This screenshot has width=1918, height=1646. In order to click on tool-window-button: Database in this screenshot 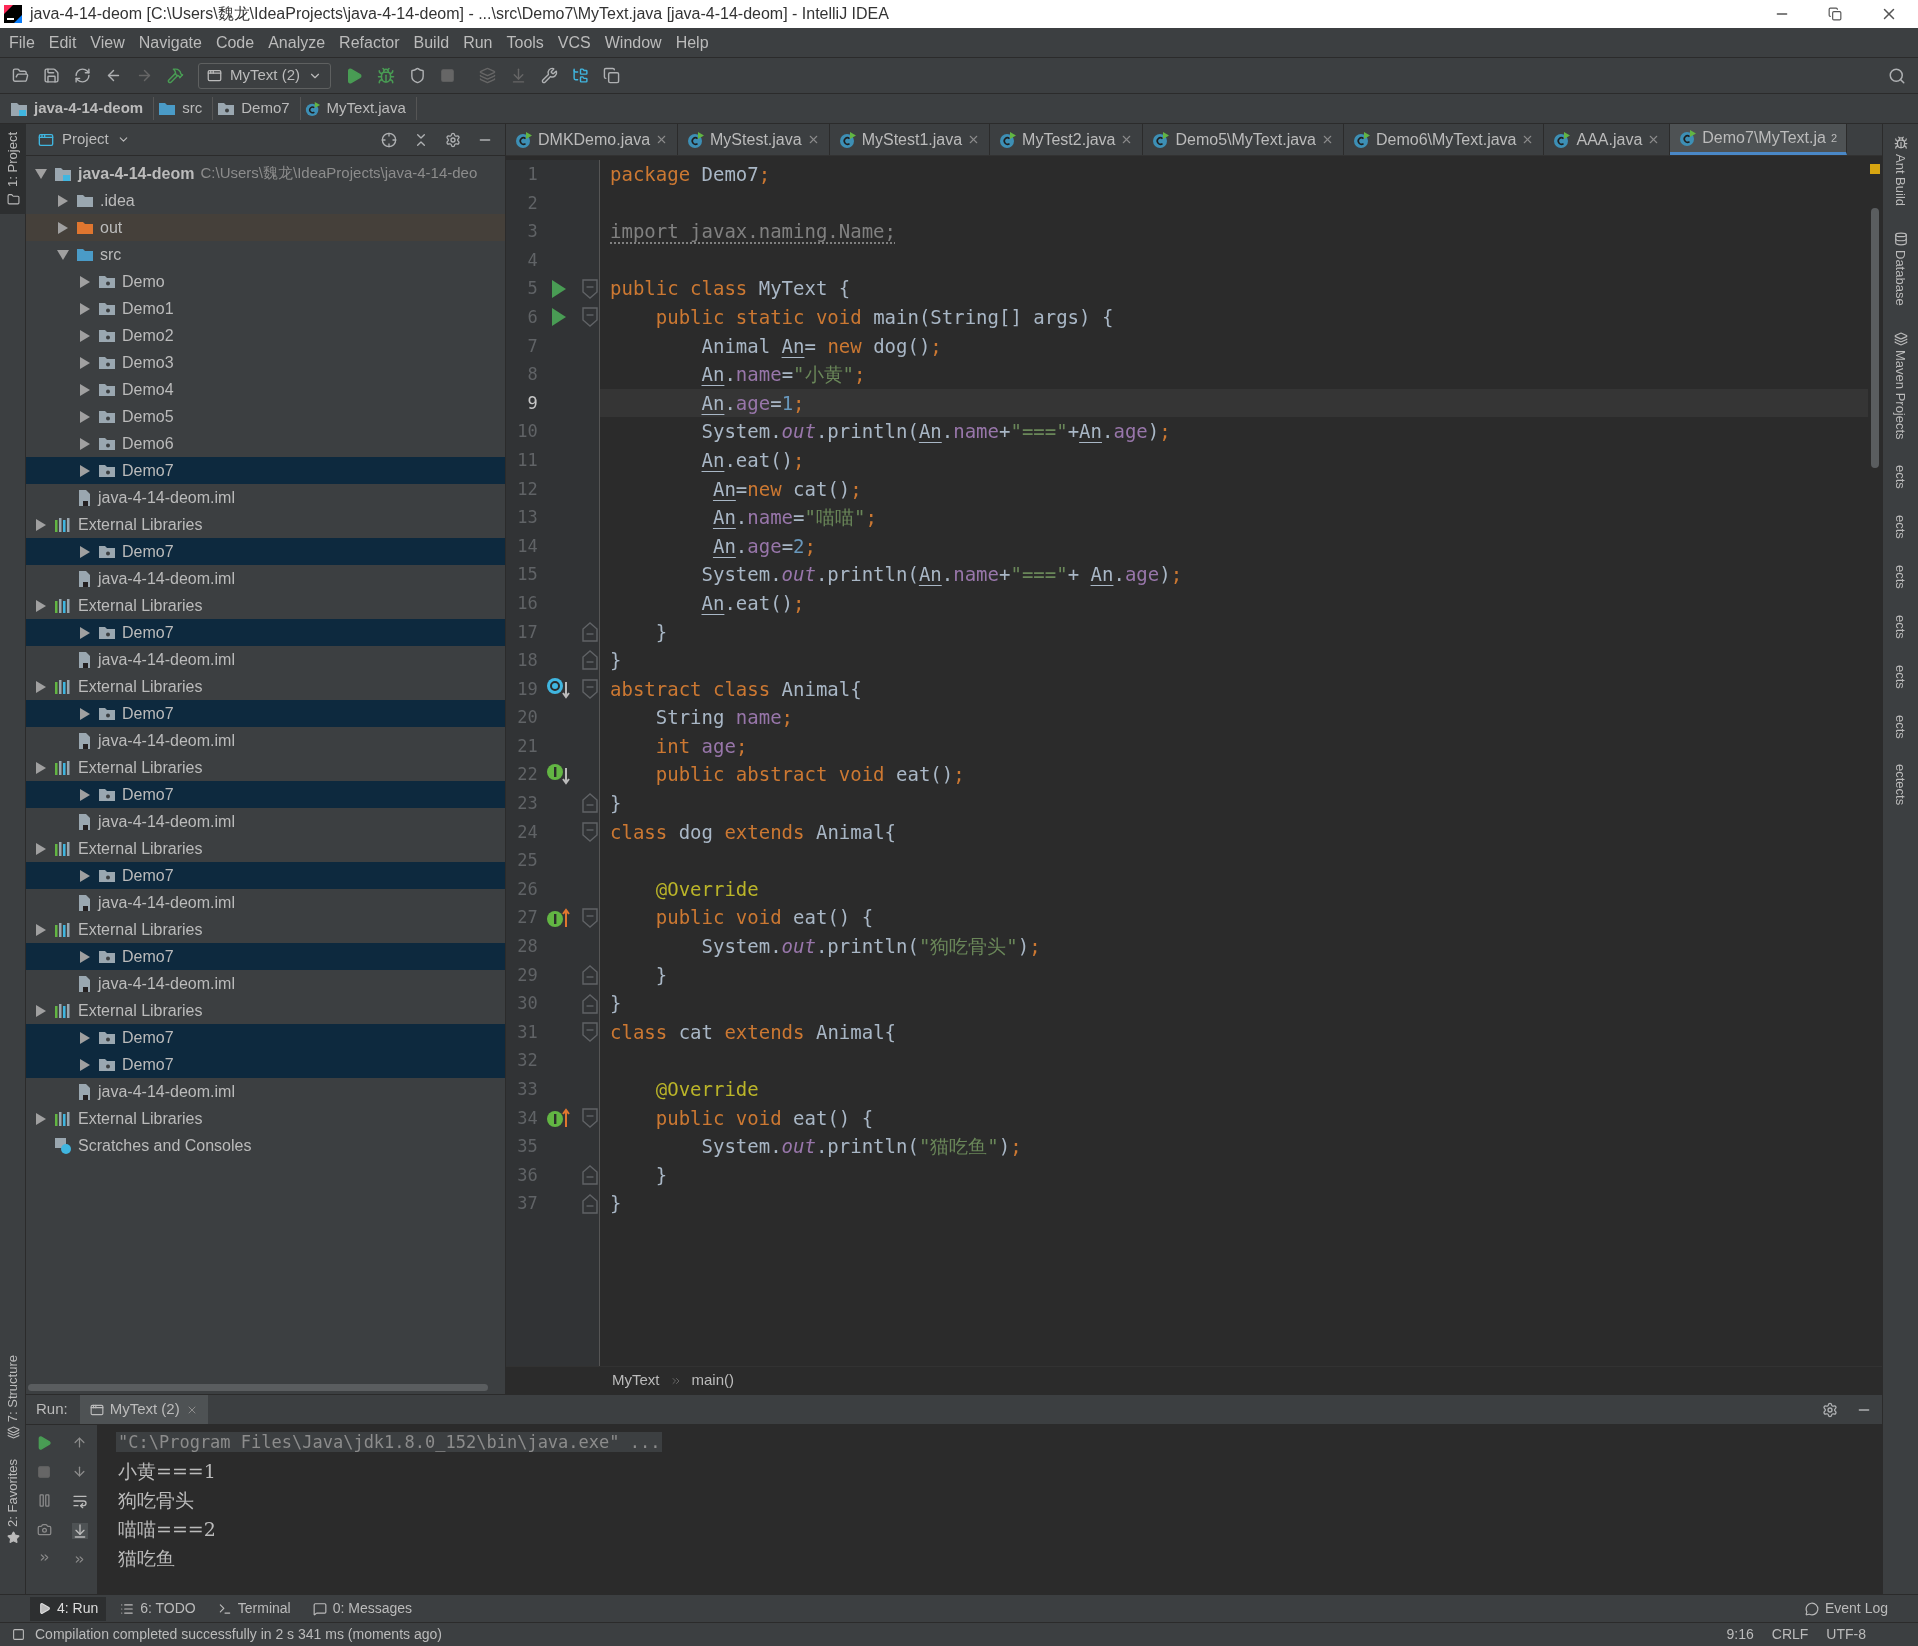, I will do `click(1900, 269)`.